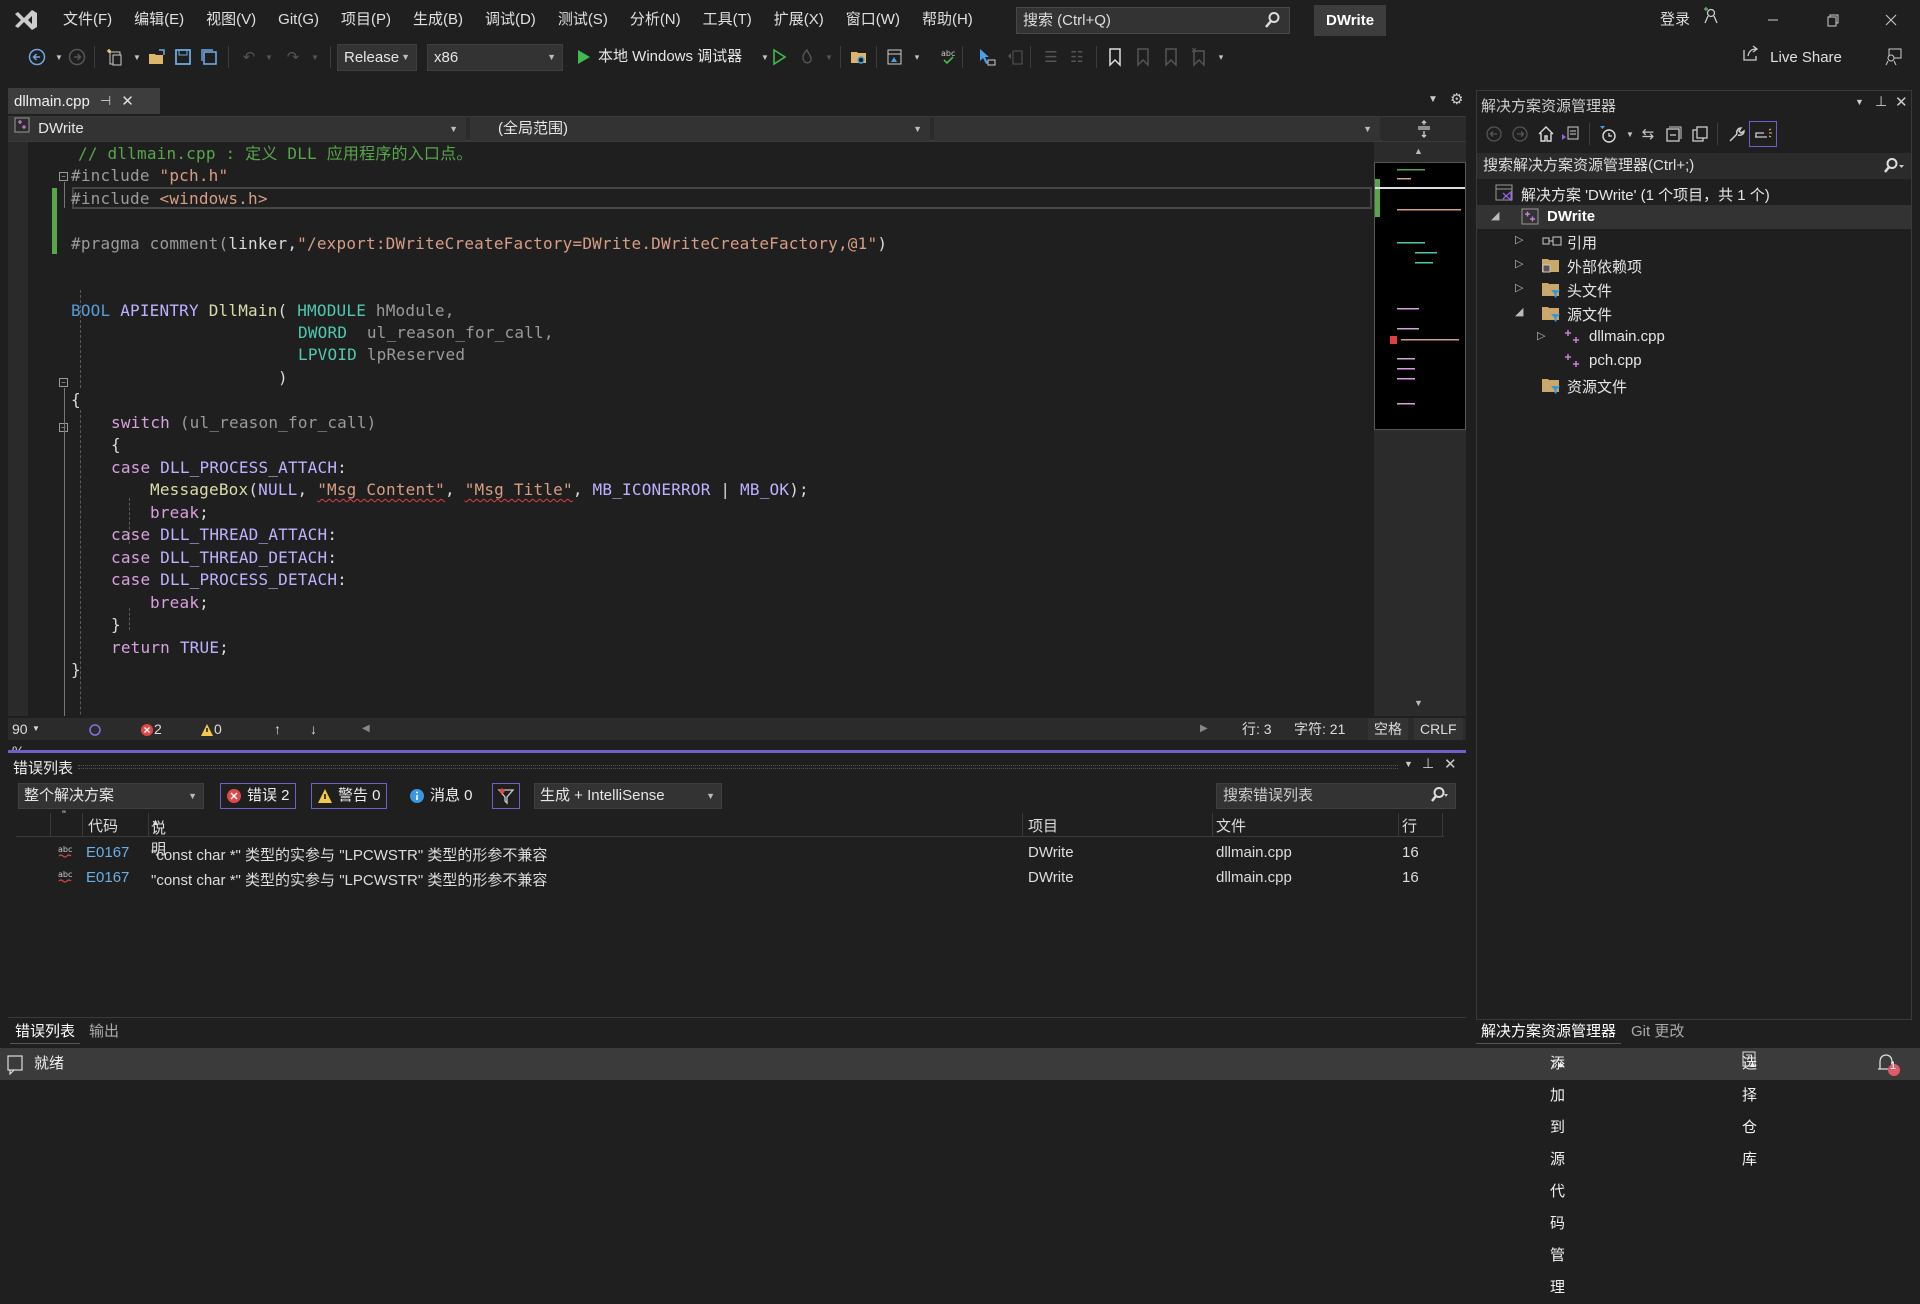 This screenshot has height=1304, width=1920. I want to click on forward-icon, so click(1520, 134).